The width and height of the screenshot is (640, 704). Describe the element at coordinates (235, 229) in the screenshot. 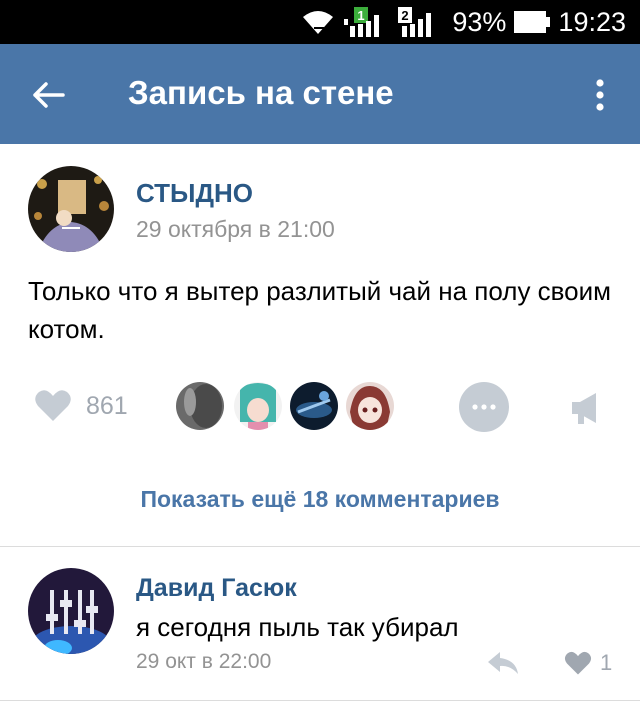

I see `post-date: 29 октября в 21:00` at that location.